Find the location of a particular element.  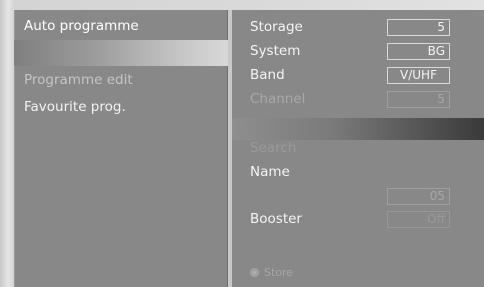

menu-selection-highlight is located at coordinates (121, 53).